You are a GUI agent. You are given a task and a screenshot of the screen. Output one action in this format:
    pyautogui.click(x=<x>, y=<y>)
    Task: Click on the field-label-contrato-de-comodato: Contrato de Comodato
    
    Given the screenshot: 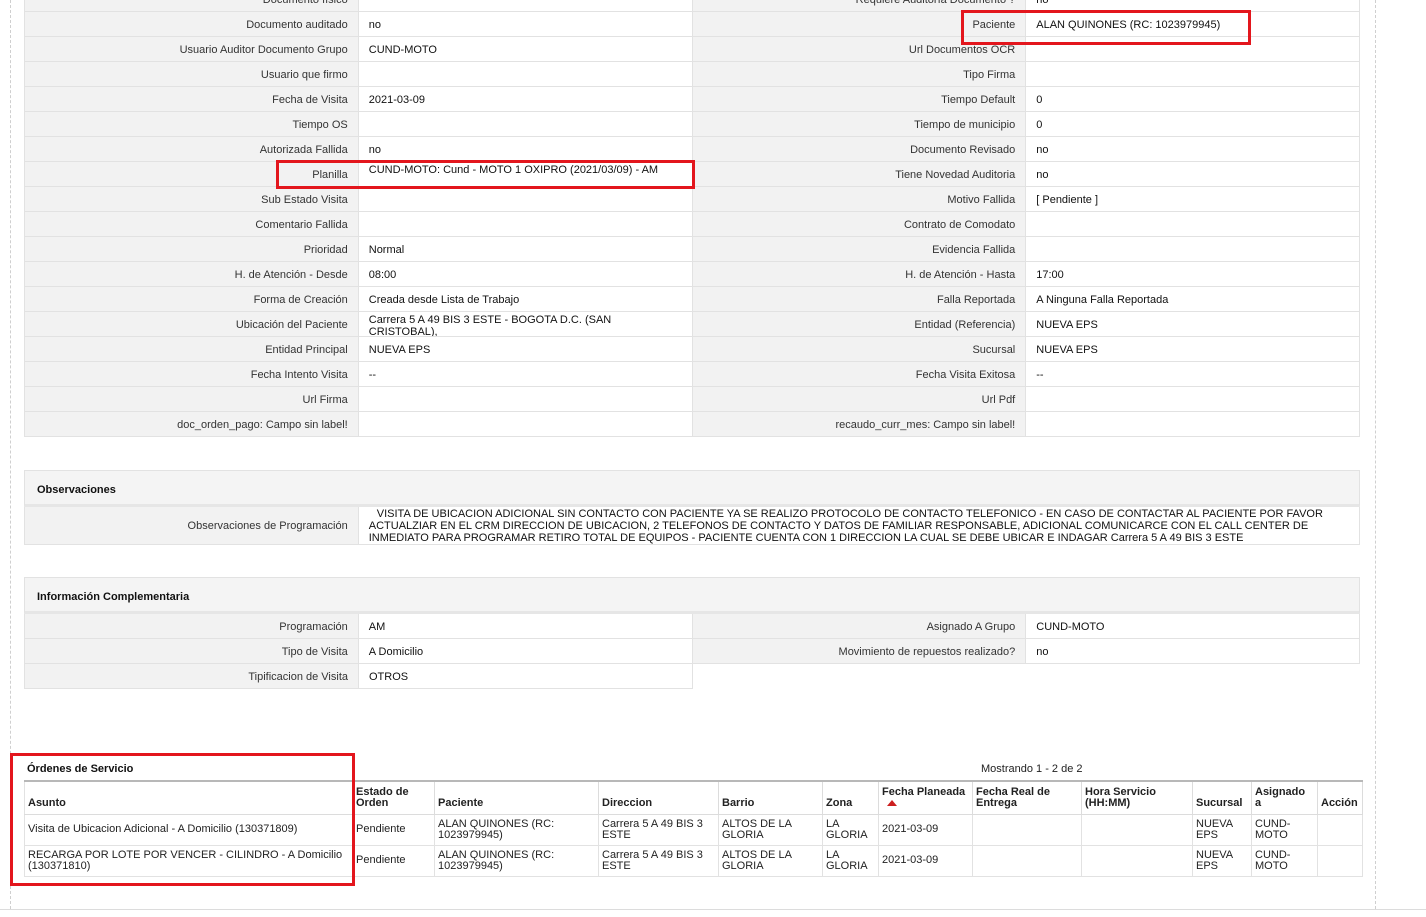 What is the action you would take?
    pyautogui.click(x=859, y=224)
    